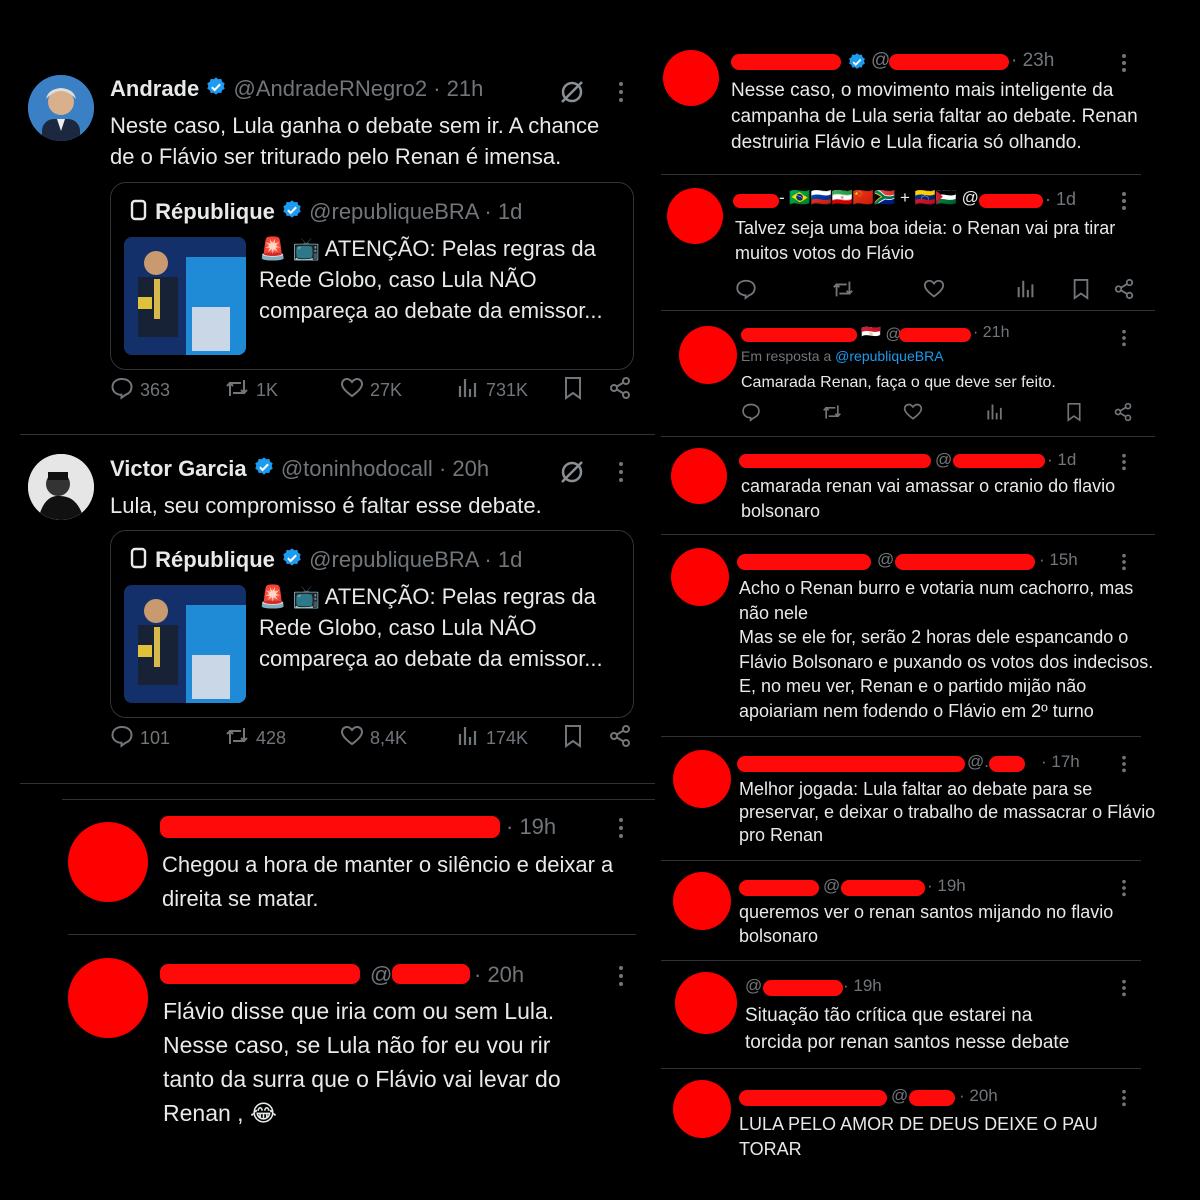 This screenshot has width=1200, height=1200. What do you see at coordinates (978, 762) in the screenshot?
I see `author-handle: @.` at bounding box center [978, 762].